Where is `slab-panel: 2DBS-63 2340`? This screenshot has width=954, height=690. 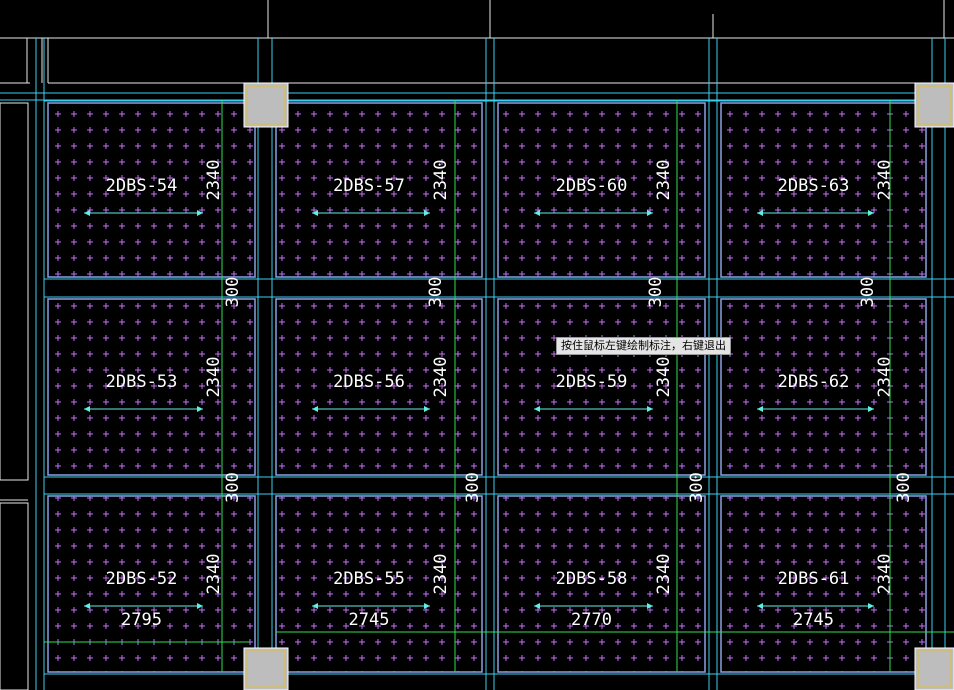 slab-panel: 2DBS-63 2340 is located at coordinates (823, 190).